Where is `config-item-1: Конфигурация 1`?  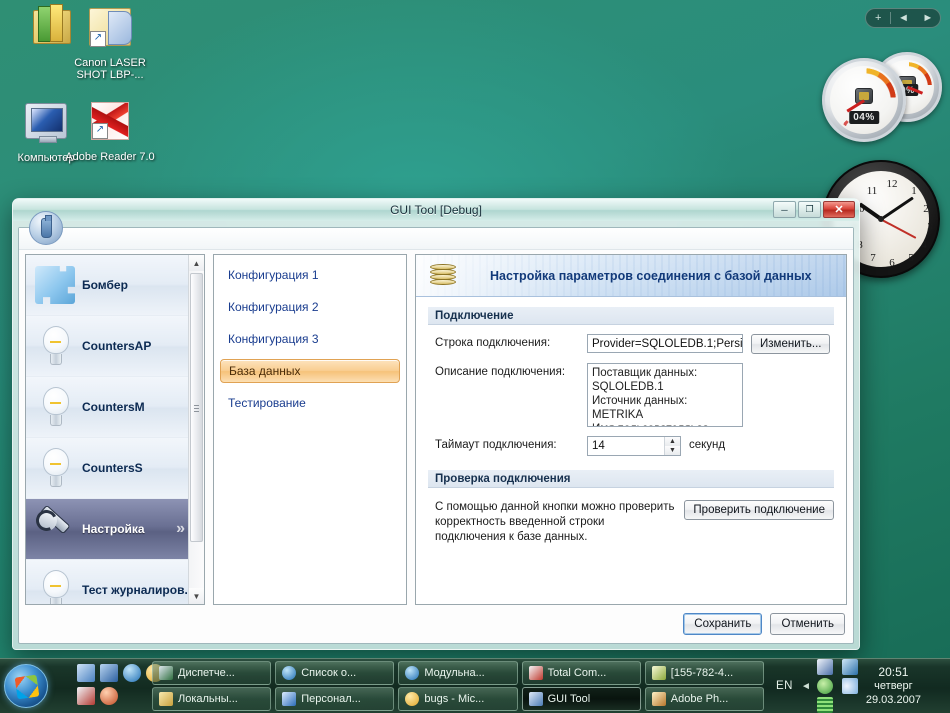
config-item-1: Конфигурация 1 is located at coordinates (310, 275).